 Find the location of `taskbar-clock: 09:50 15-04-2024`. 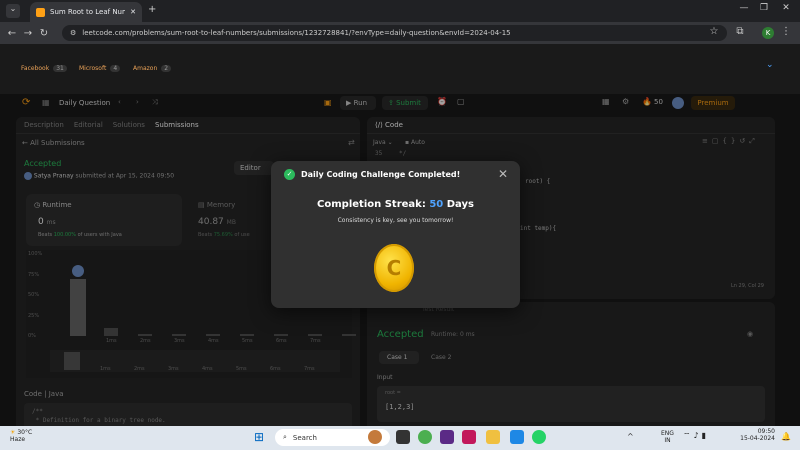

taskbar-clock: 09:50 15-04-2024 is located at coordinates (755, 435).